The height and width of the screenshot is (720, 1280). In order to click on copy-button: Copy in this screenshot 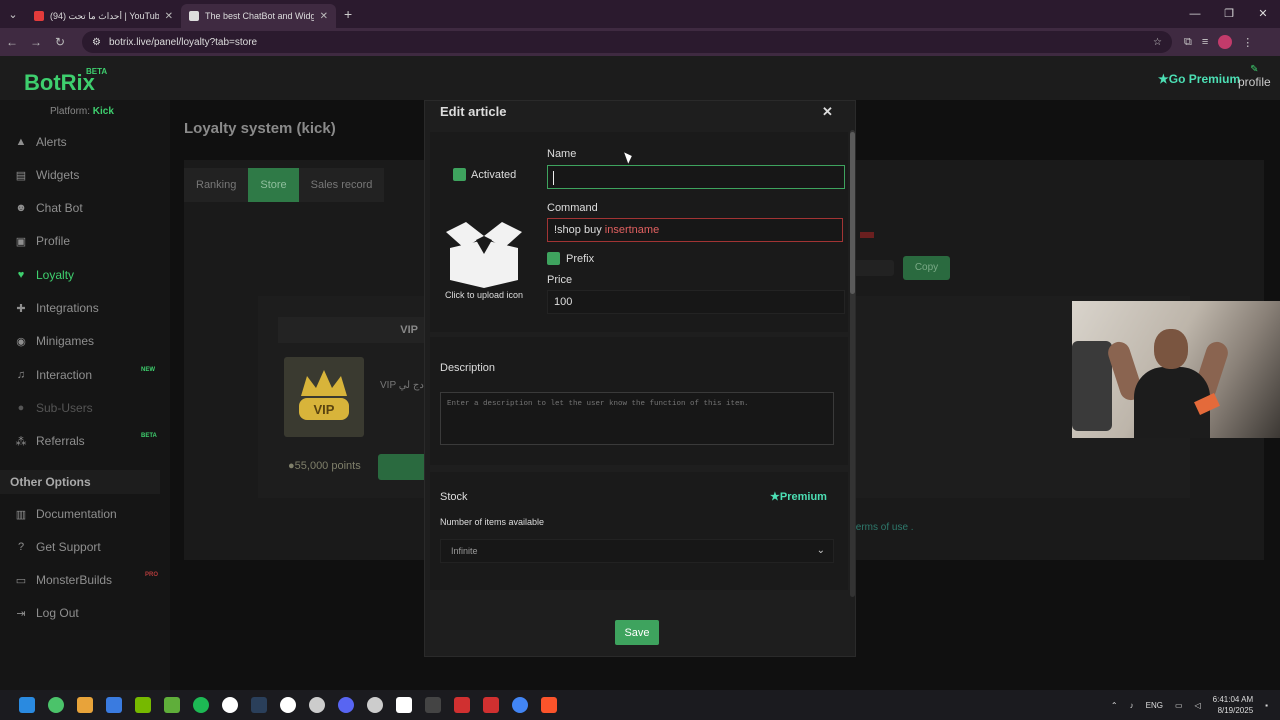, I will do `click(926, 268)`.